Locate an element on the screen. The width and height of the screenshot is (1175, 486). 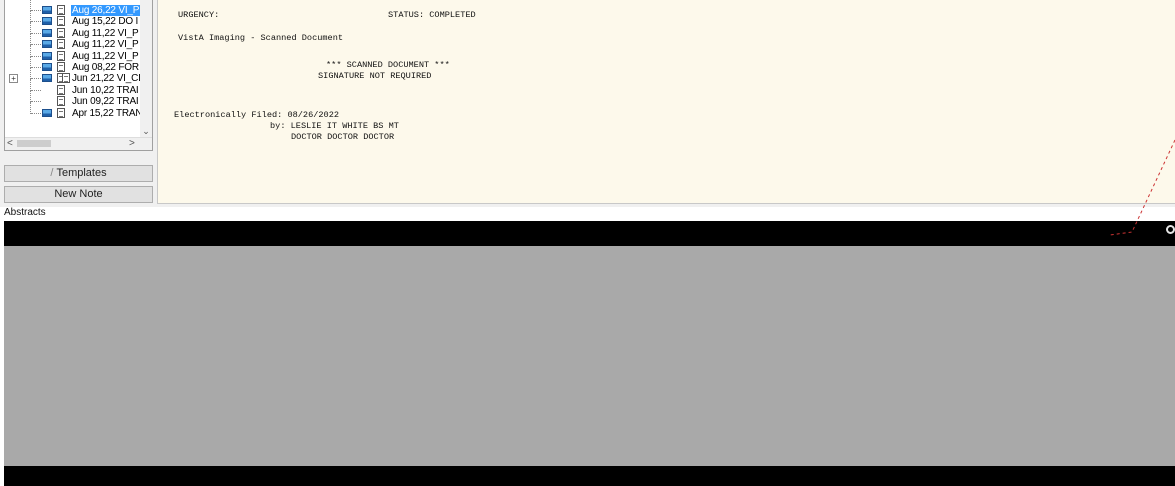
urgency-label: URGENCY: is located at coordinates (199, 15).